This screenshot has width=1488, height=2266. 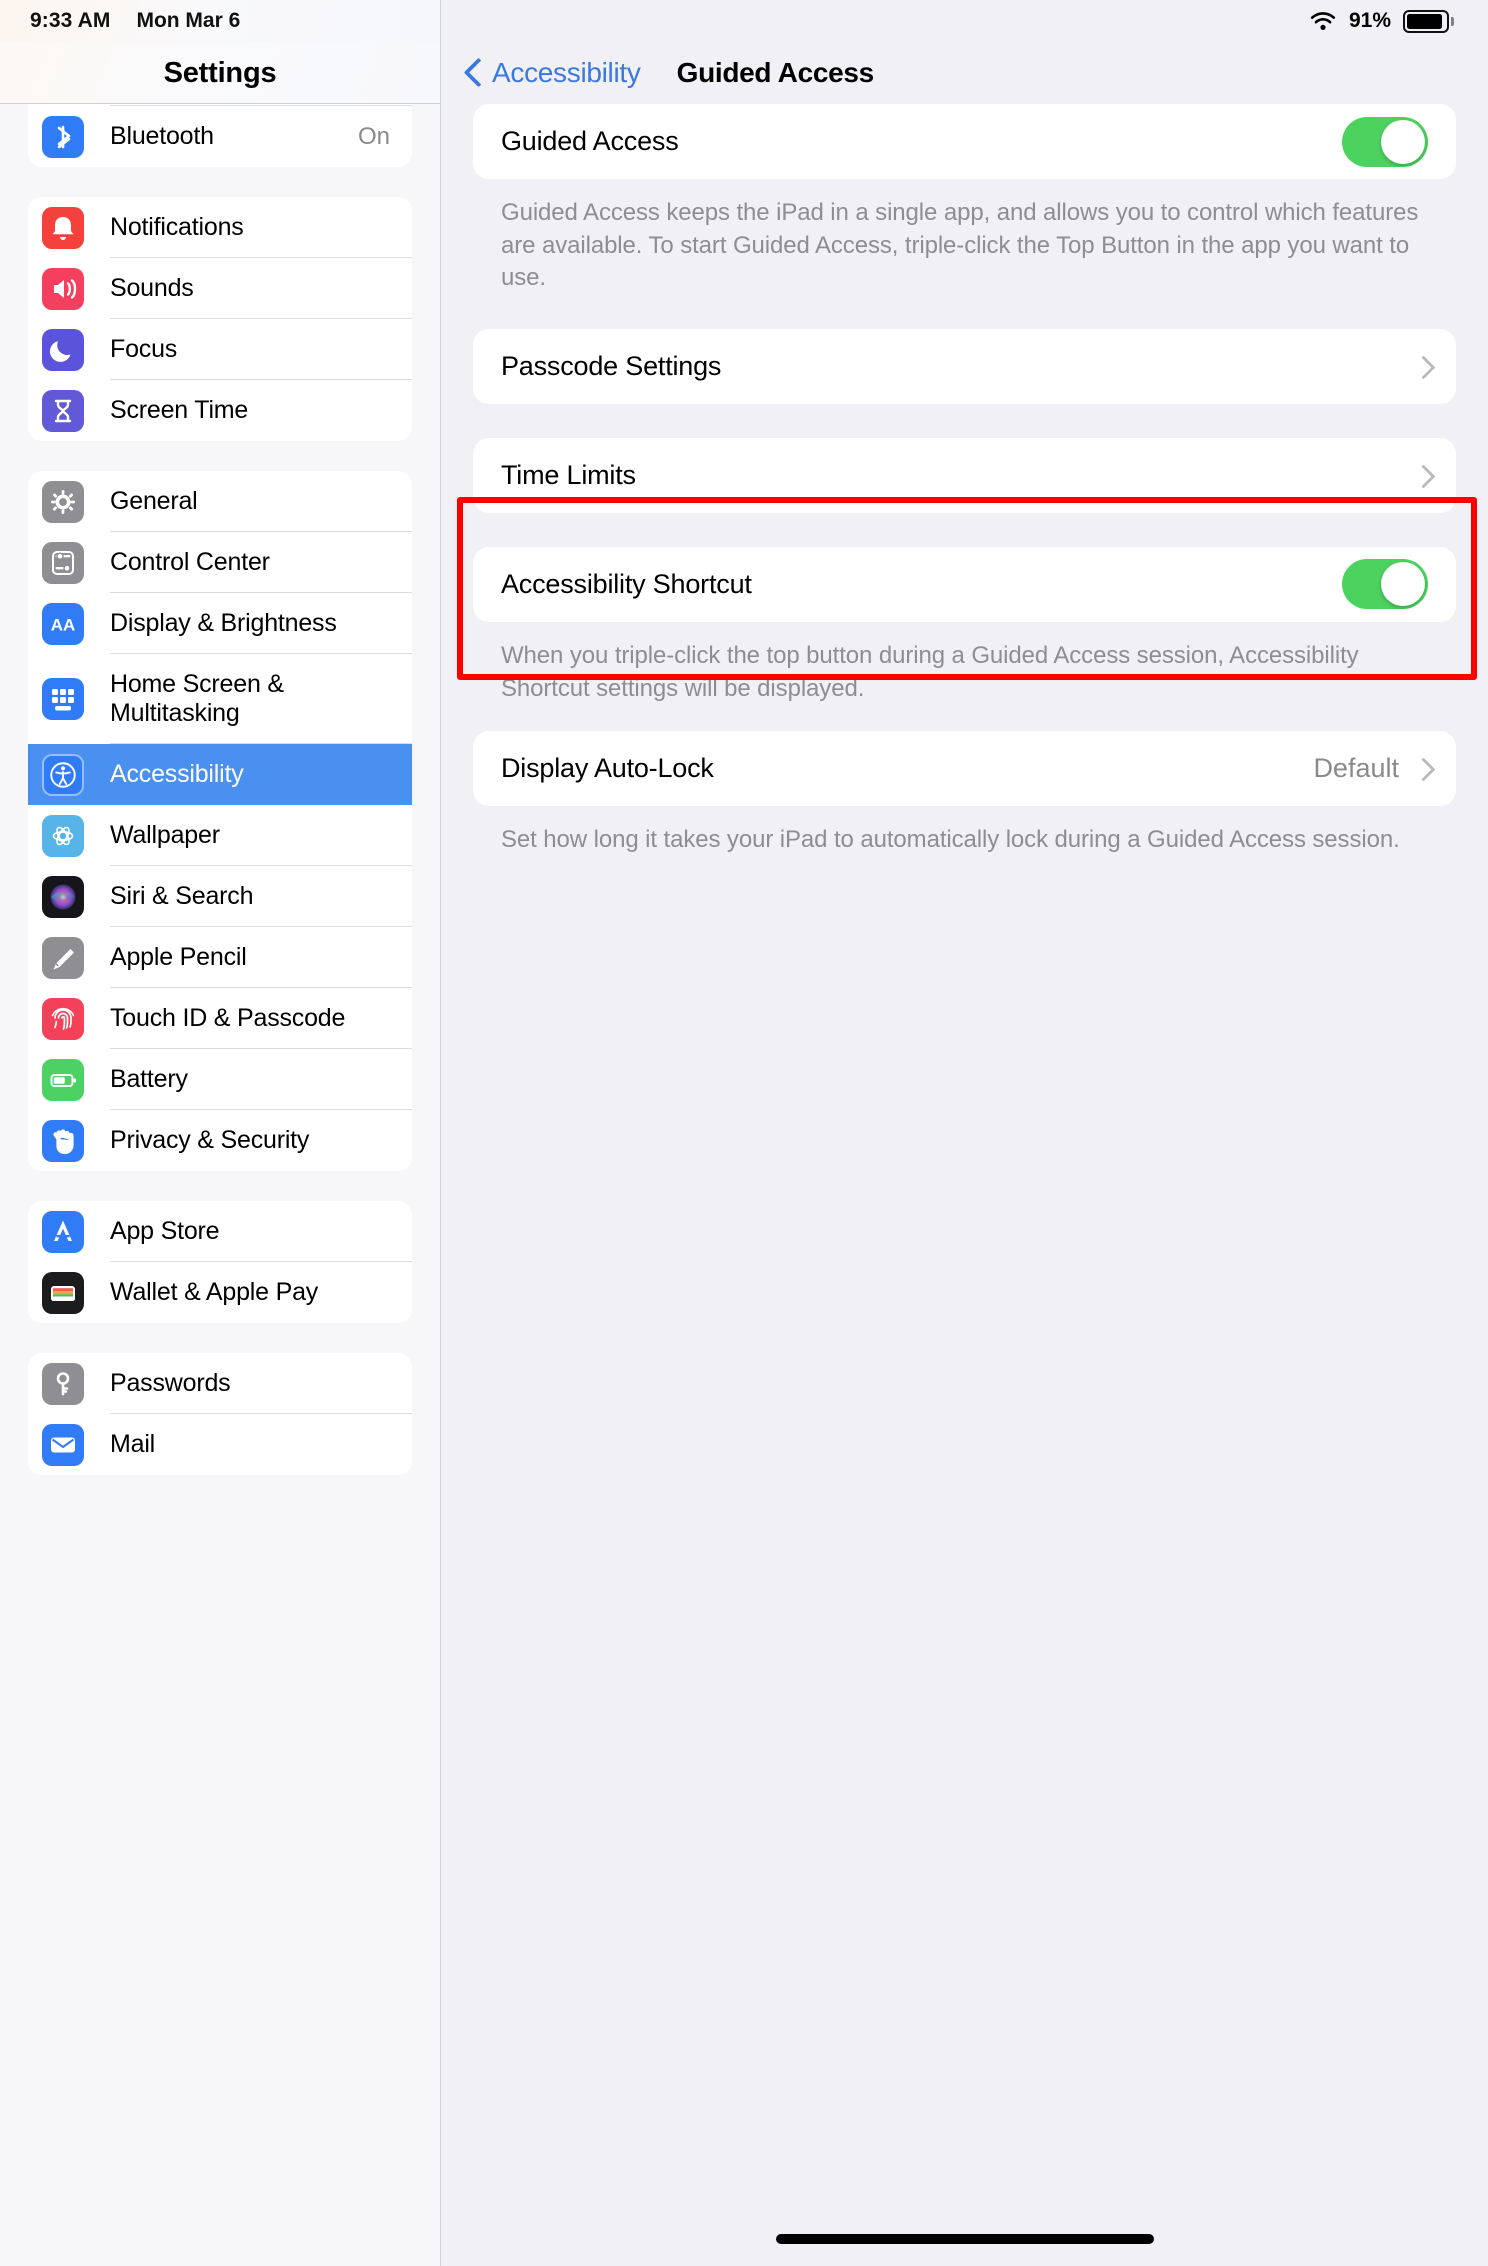 What do you see at coordinates (220, 835) in the screenshot?
I see `sidebar-item-wallpaper: Wallpaper` at bounding box center [220, 835].